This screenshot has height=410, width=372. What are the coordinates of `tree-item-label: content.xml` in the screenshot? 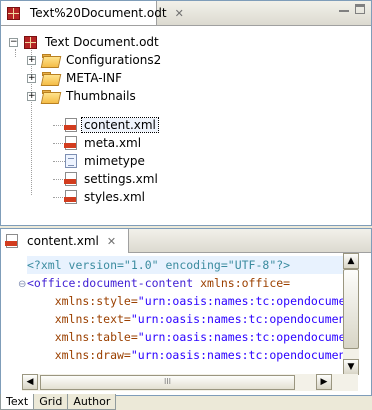 It's located at (120, 125).